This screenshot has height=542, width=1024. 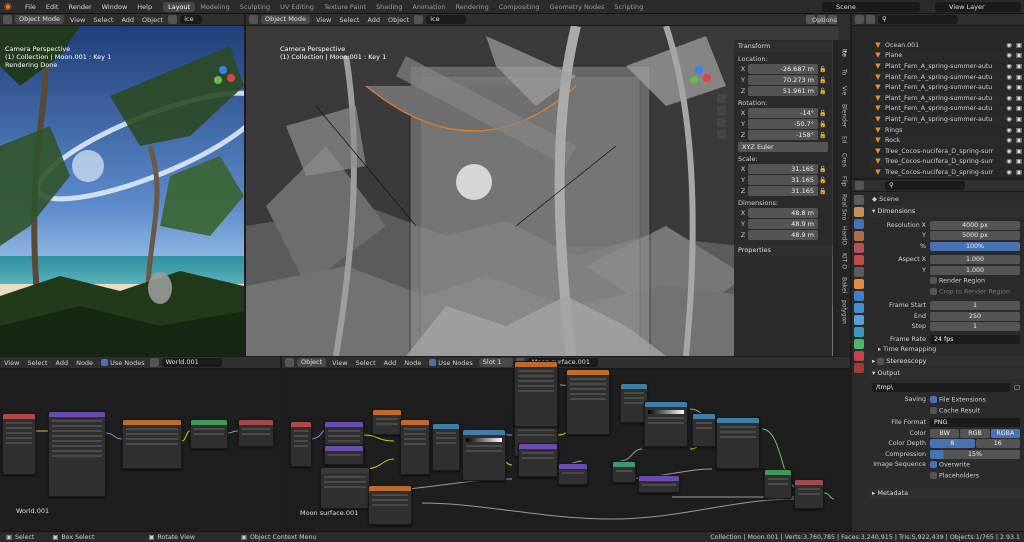 I want to click on world-icon, so click(x=154, y=362).